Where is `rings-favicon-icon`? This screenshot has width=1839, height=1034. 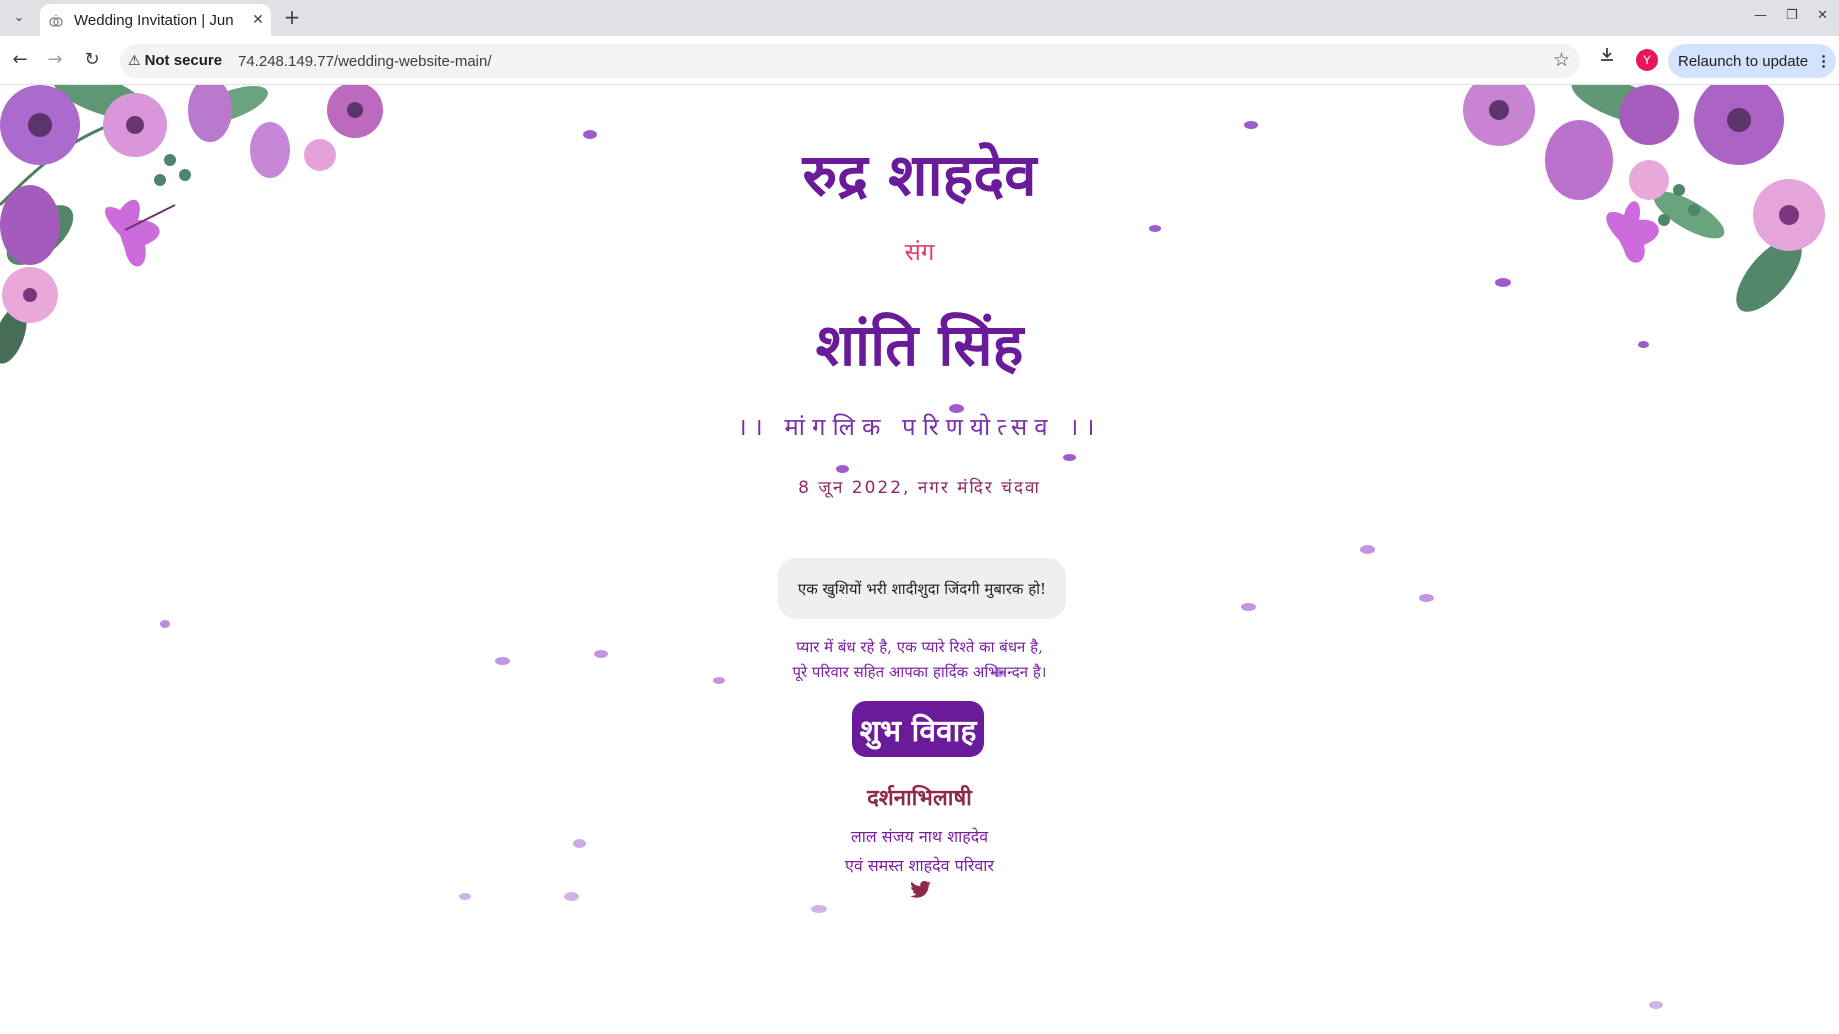 rings-favicon-icon is located at coordinates (56, 20).